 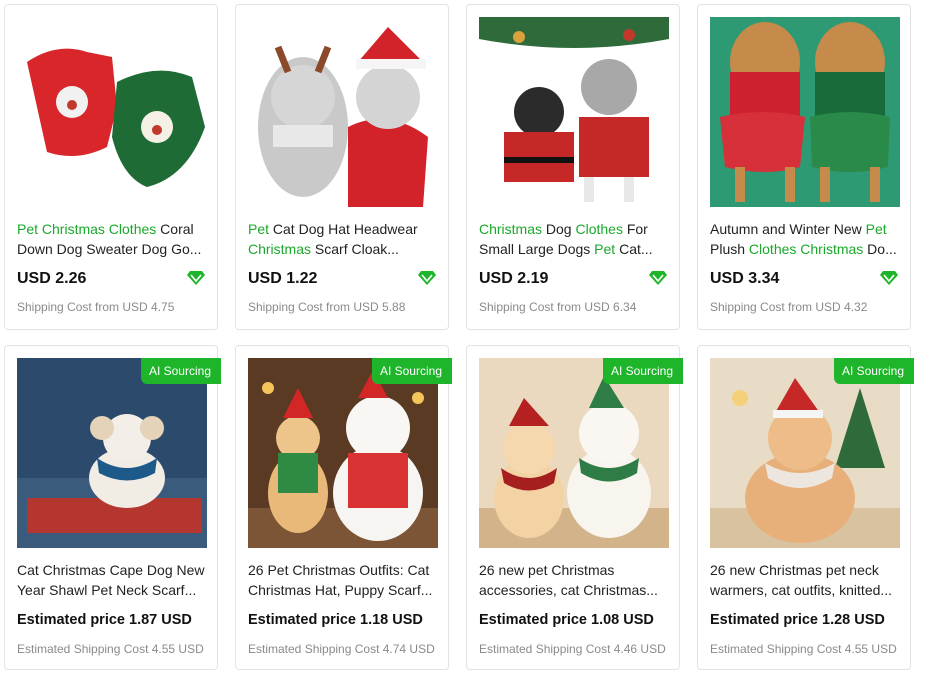 I want to click on title-line: Pet Cat Dog Hat Headwear, so click(x=343, y=229).